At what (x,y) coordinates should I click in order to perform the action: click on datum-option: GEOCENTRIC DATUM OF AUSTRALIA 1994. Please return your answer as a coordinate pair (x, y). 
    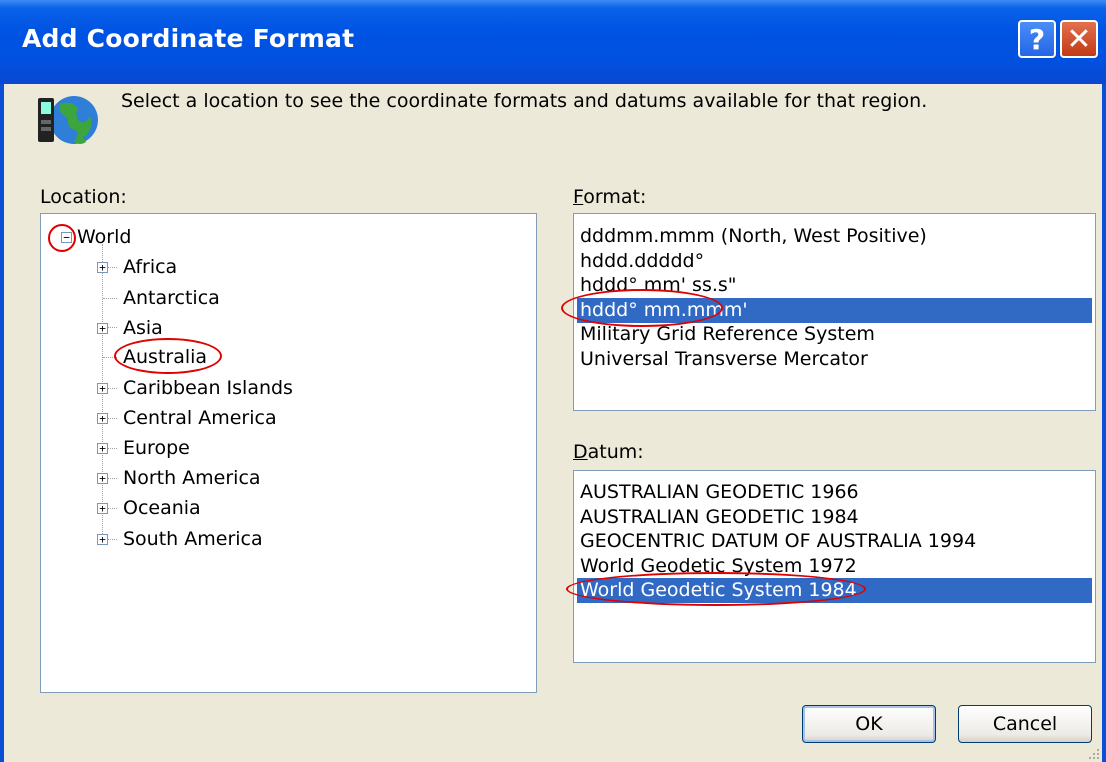
    Looking at the image, I should click on (834, 541).